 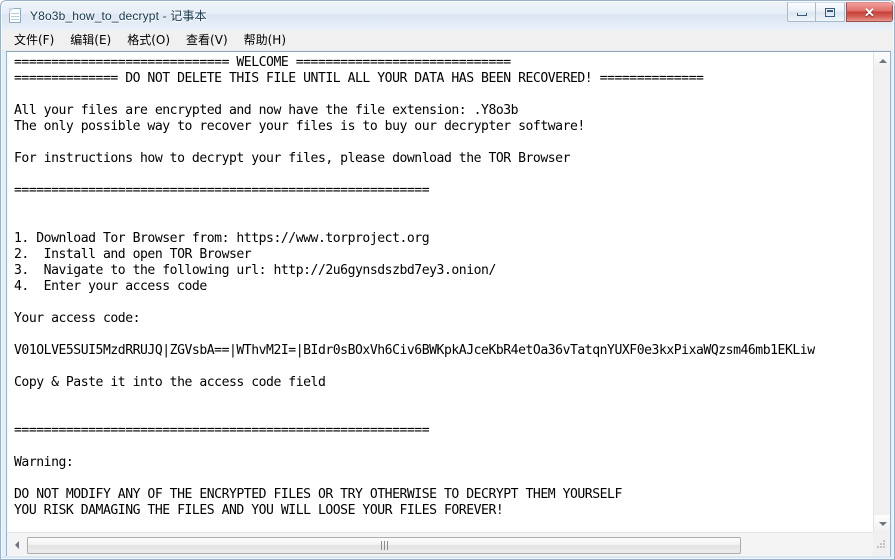 I want to click on close-button: ✕, so click(x=869, y=12).